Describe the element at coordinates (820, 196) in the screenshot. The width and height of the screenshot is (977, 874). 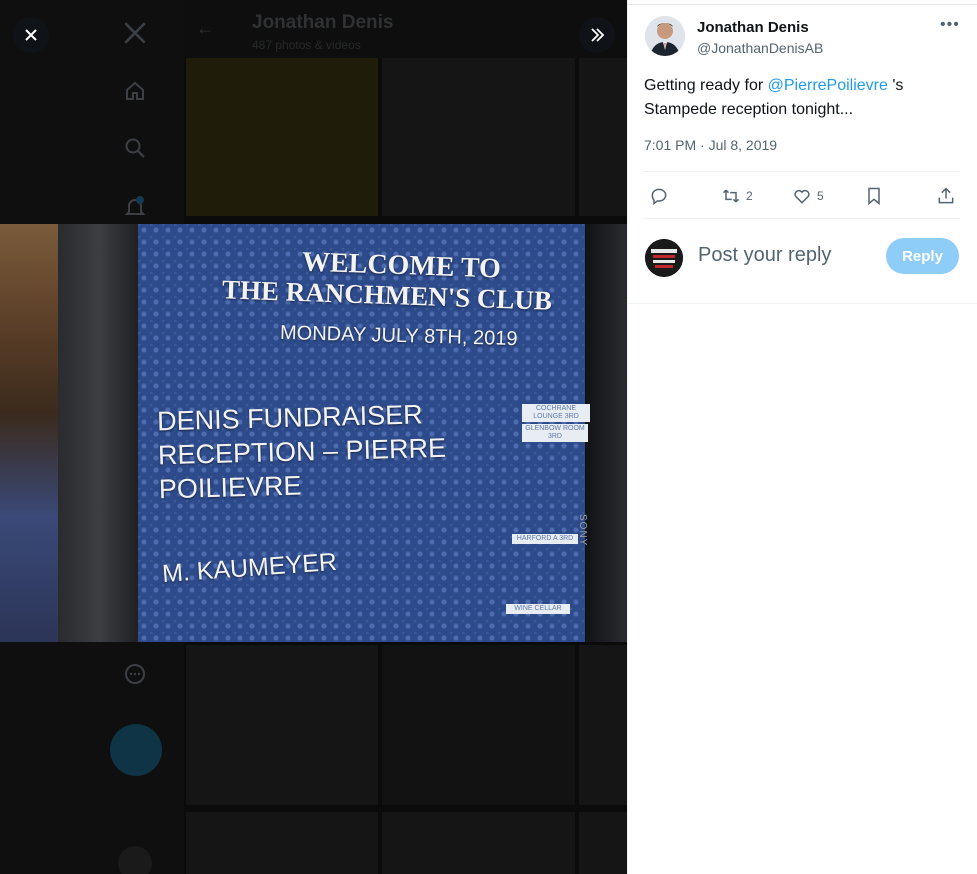
I see `like-count: 5` at that location.